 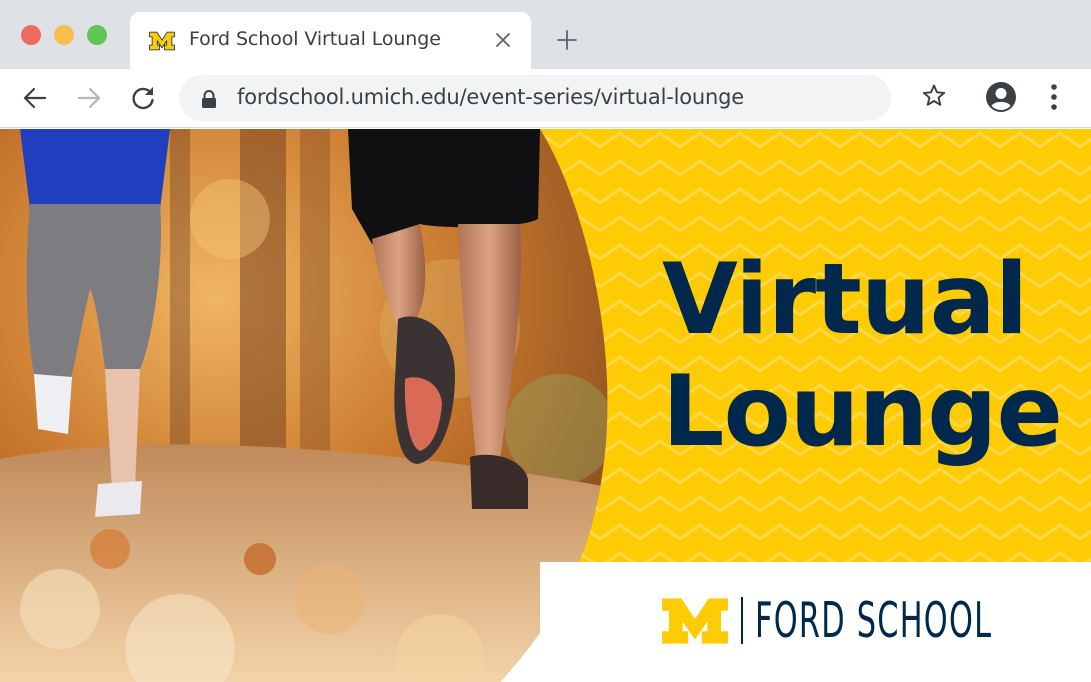 What do you see at coordinates (89, 98) in the screenshot?
I see `arrow-right-icon` at bounding box center [89, 98].